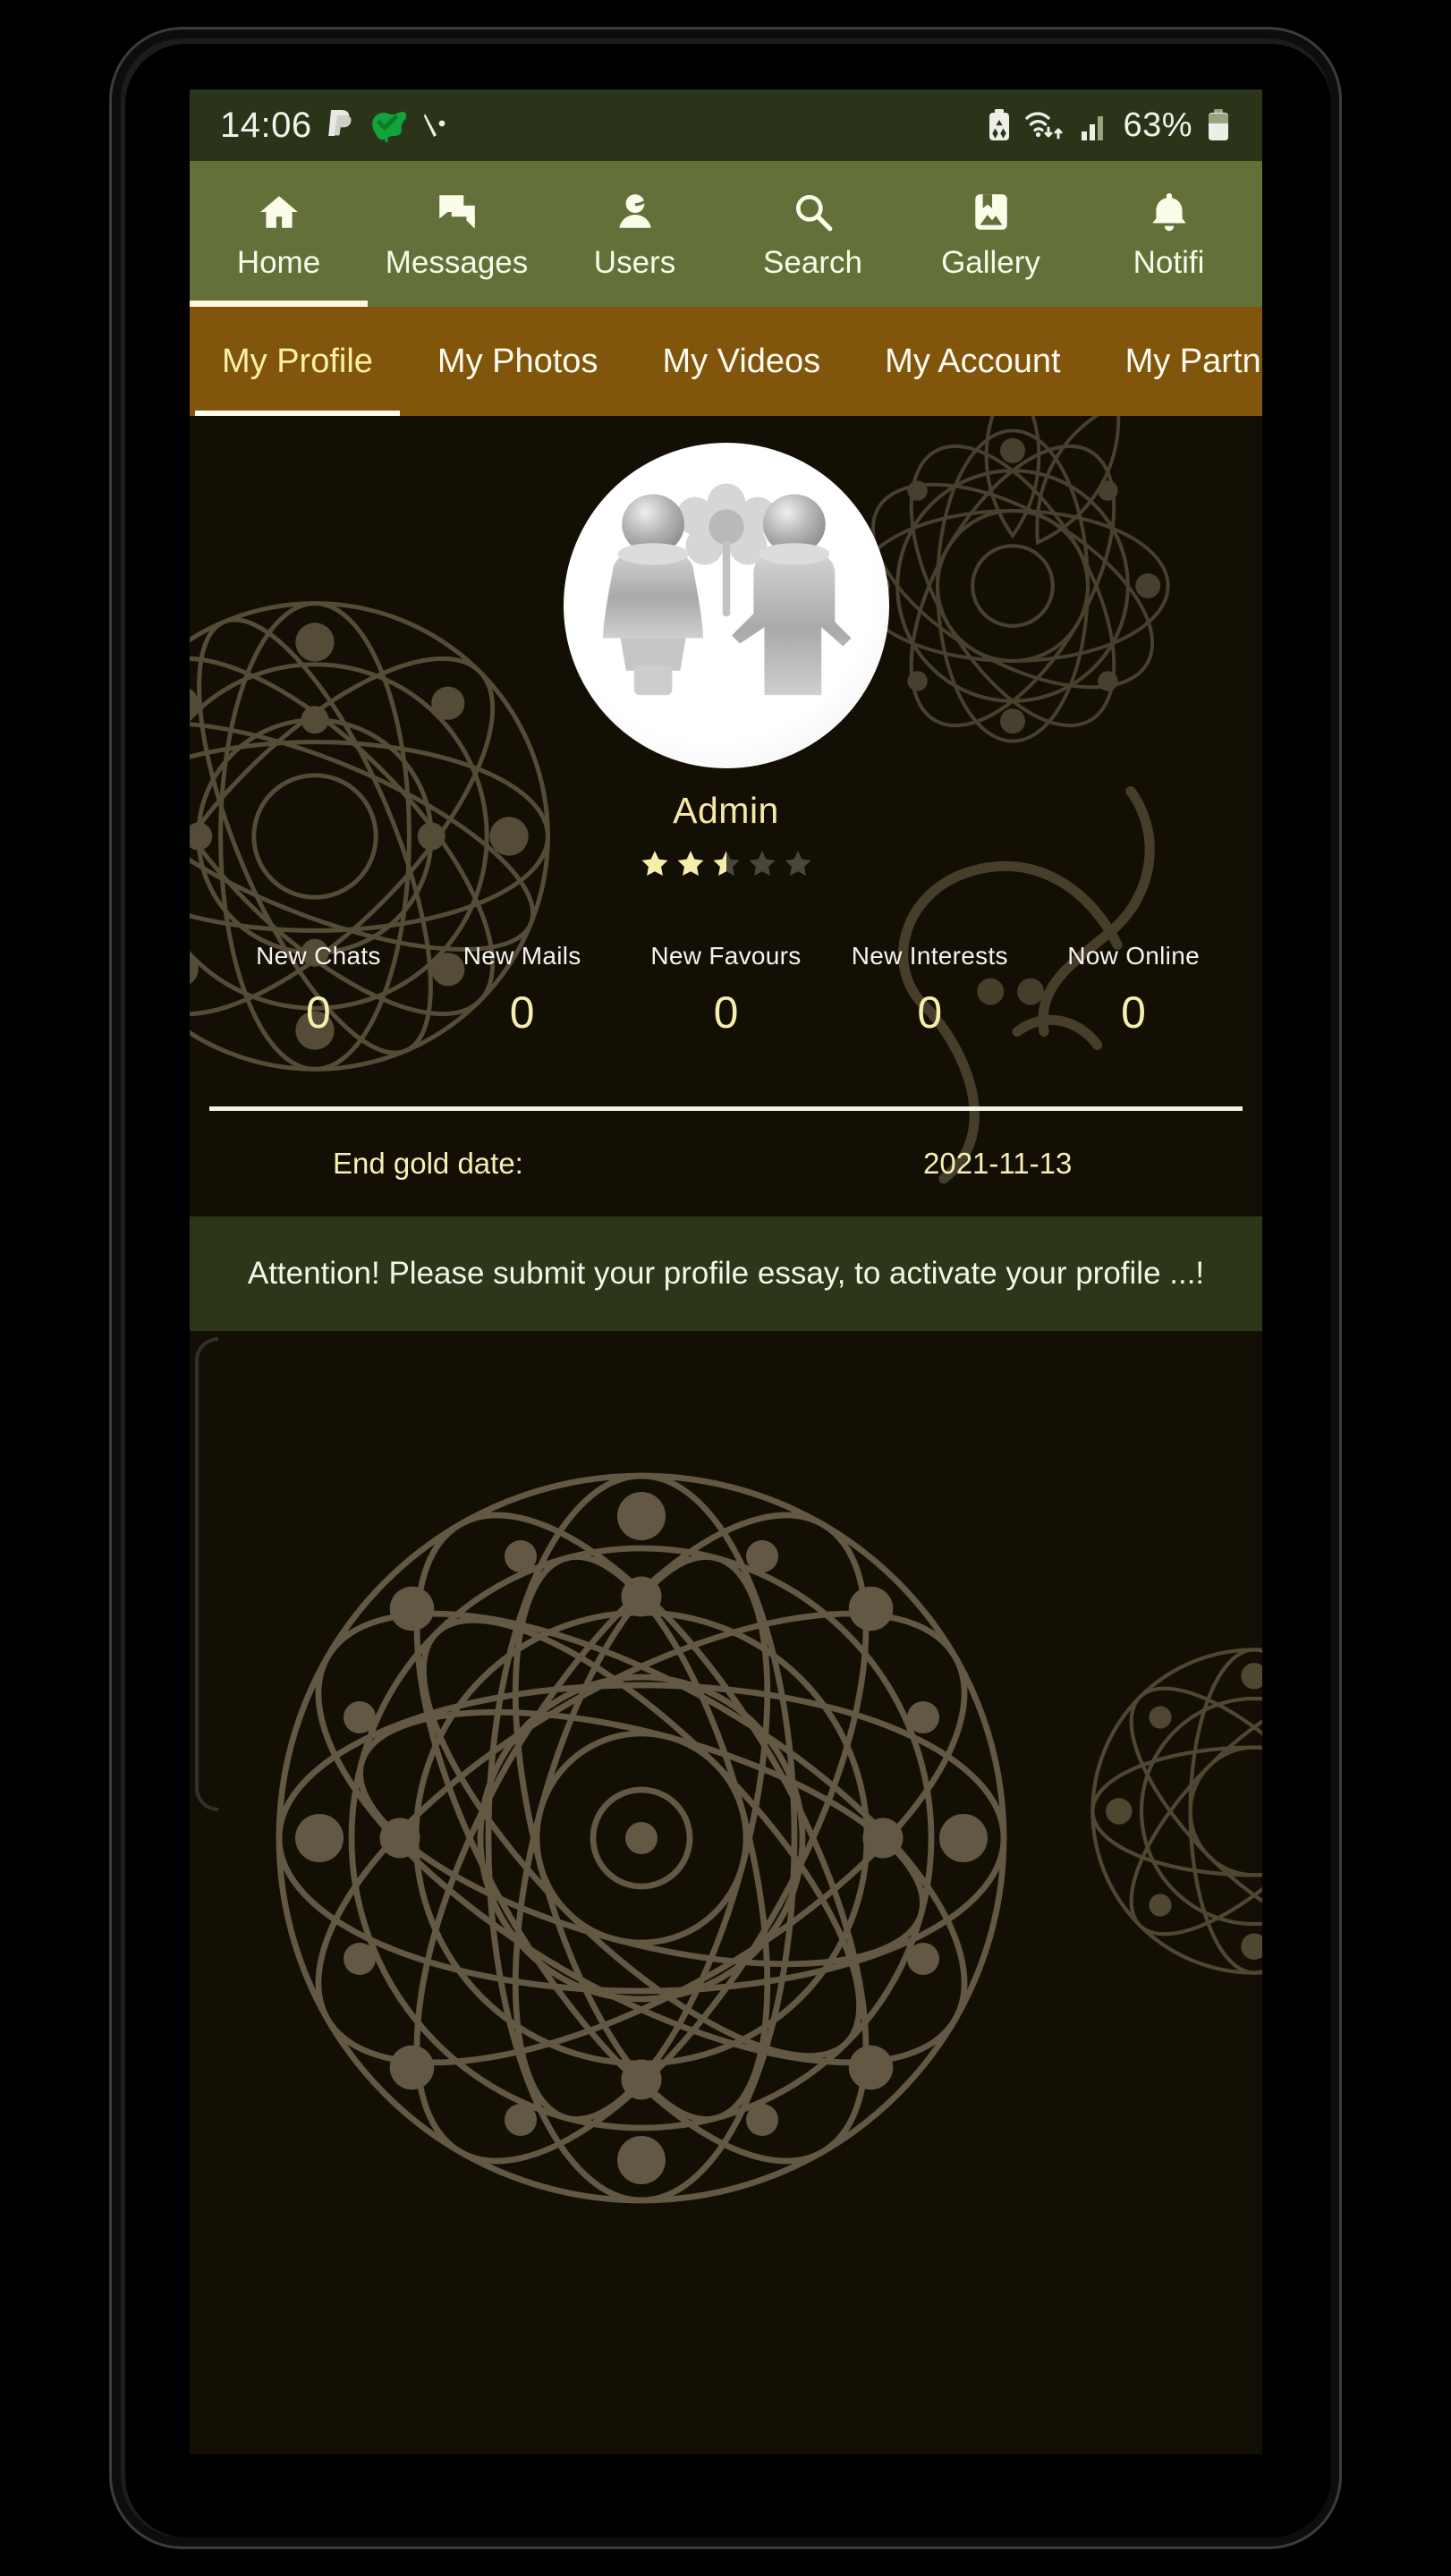  I want to click on signal-bars-icon, so click(1093, 128).